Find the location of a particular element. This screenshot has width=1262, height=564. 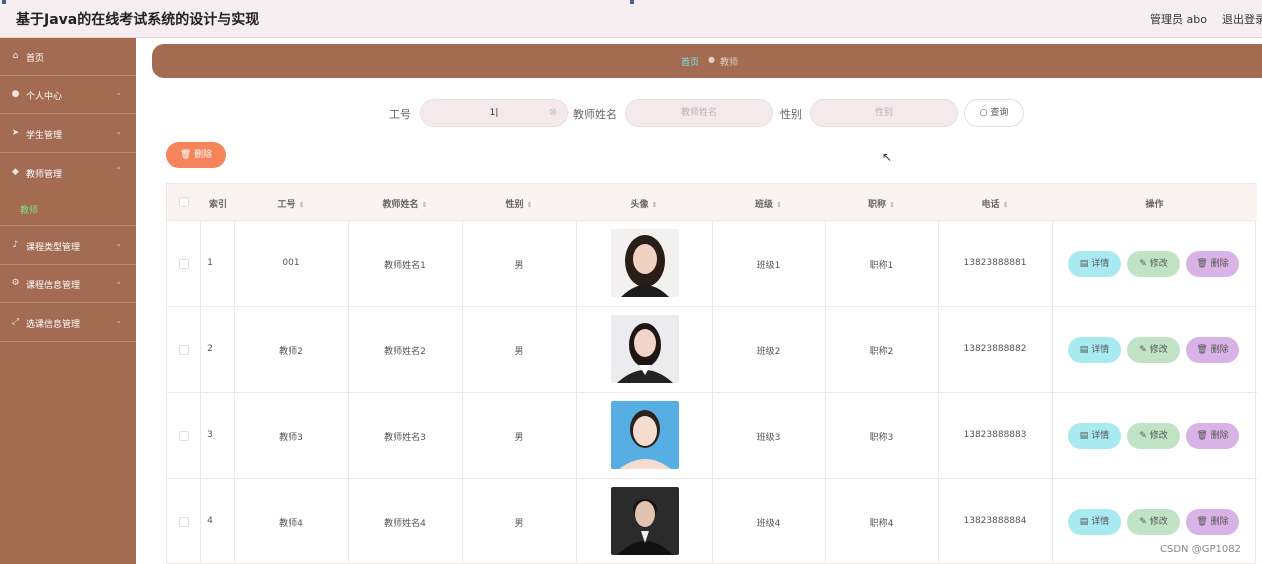

row-id: 001 is located at coordinates (291, 263).